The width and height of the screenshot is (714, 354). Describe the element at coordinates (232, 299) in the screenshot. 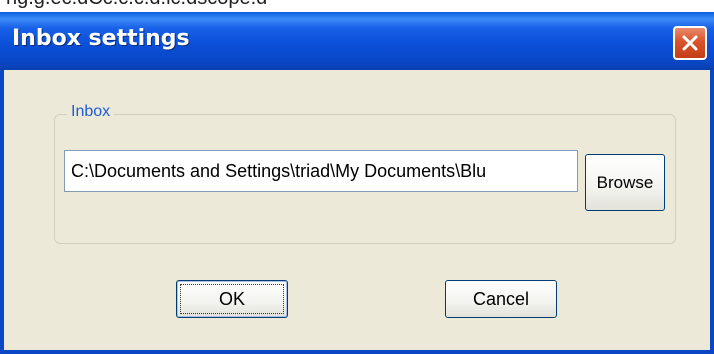

I see `ok-button: OK` at that location.